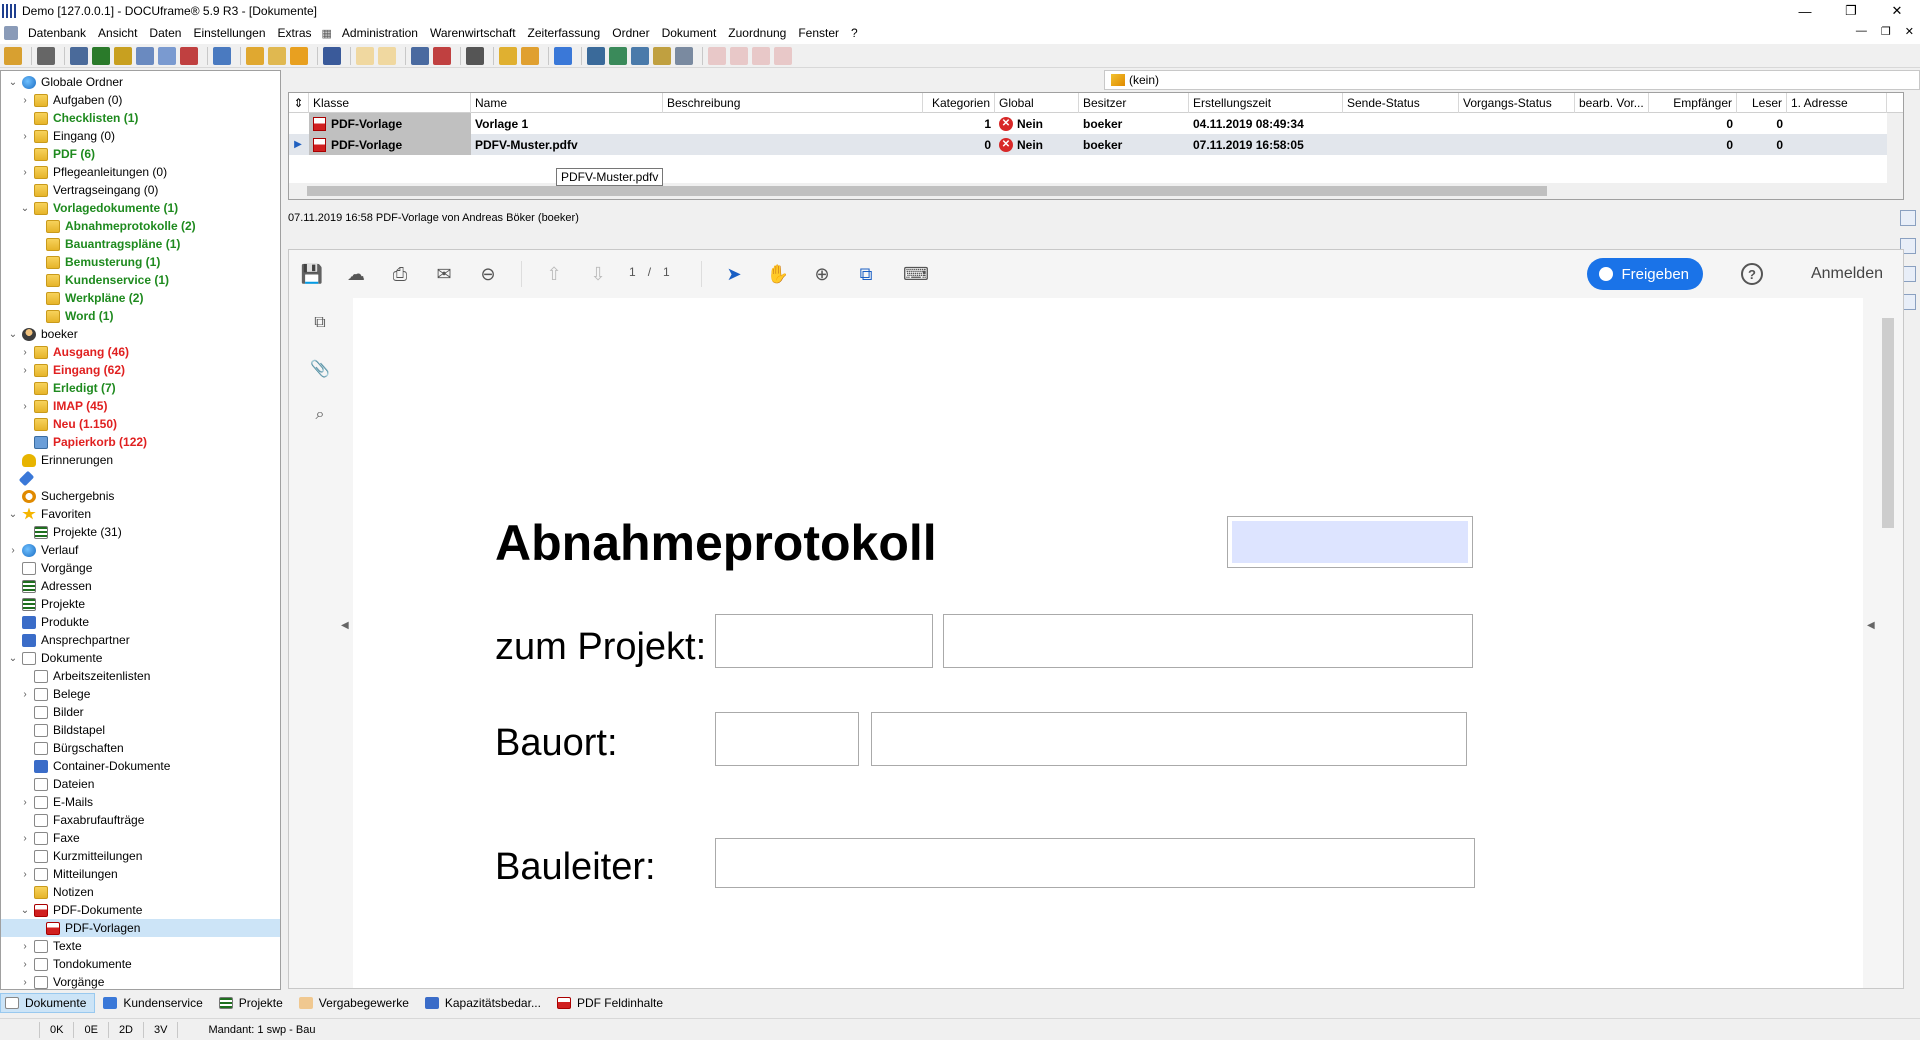 The width and height of the screenshot is (1920, 1040). I want to click on col-empfaenger: Empfänger, so click(1693, 103).